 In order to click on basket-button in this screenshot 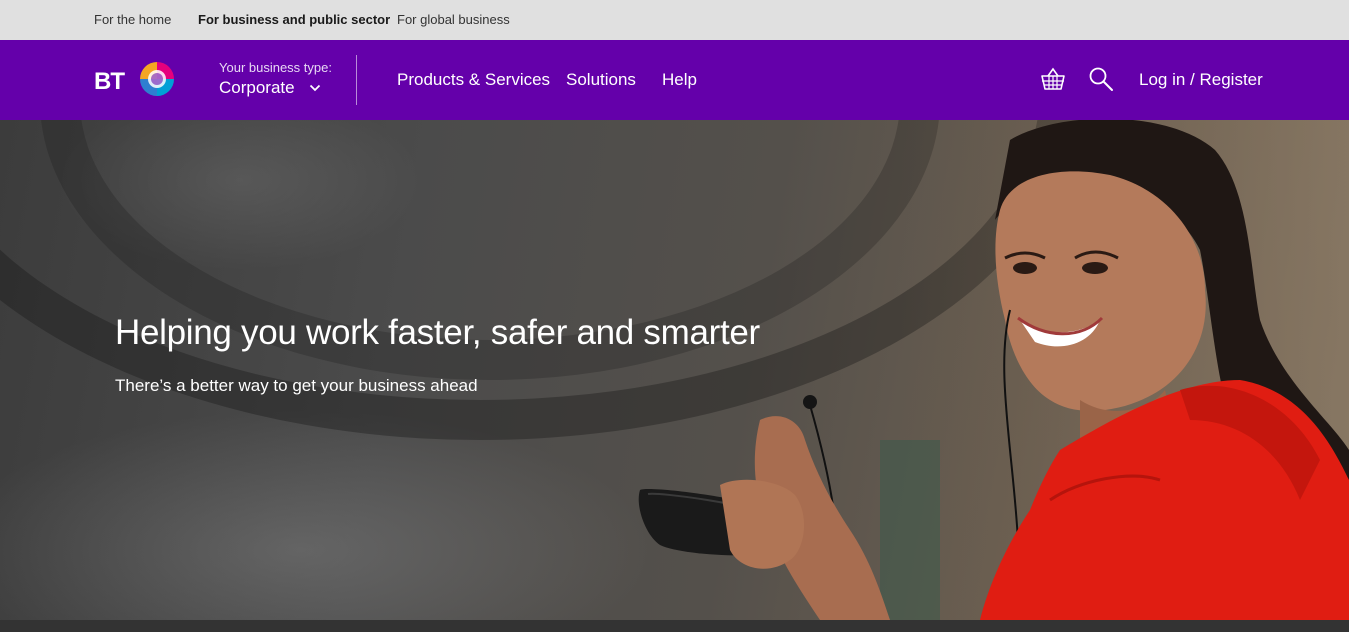, I will do `click(1053, 79)`.